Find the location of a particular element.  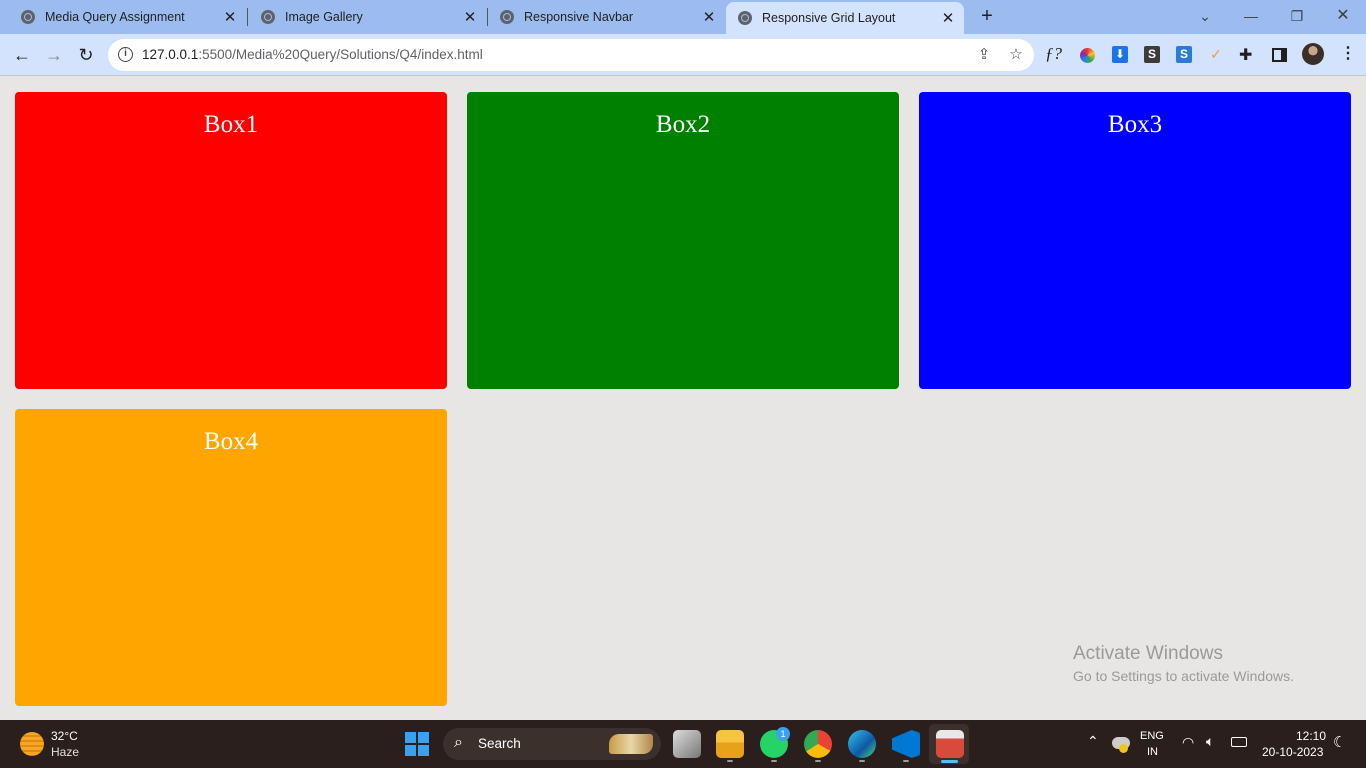

menu-kebab-icon: ⋮ is located at coordinates (1348, 53).